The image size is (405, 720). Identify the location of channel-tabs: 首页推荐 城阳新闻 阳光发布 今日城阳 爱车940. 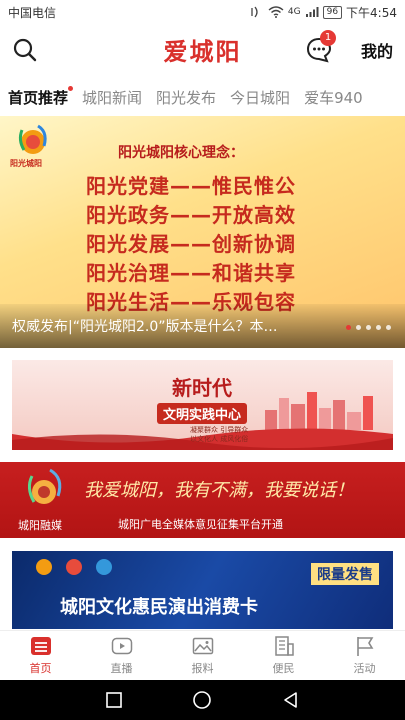
(202, 97).